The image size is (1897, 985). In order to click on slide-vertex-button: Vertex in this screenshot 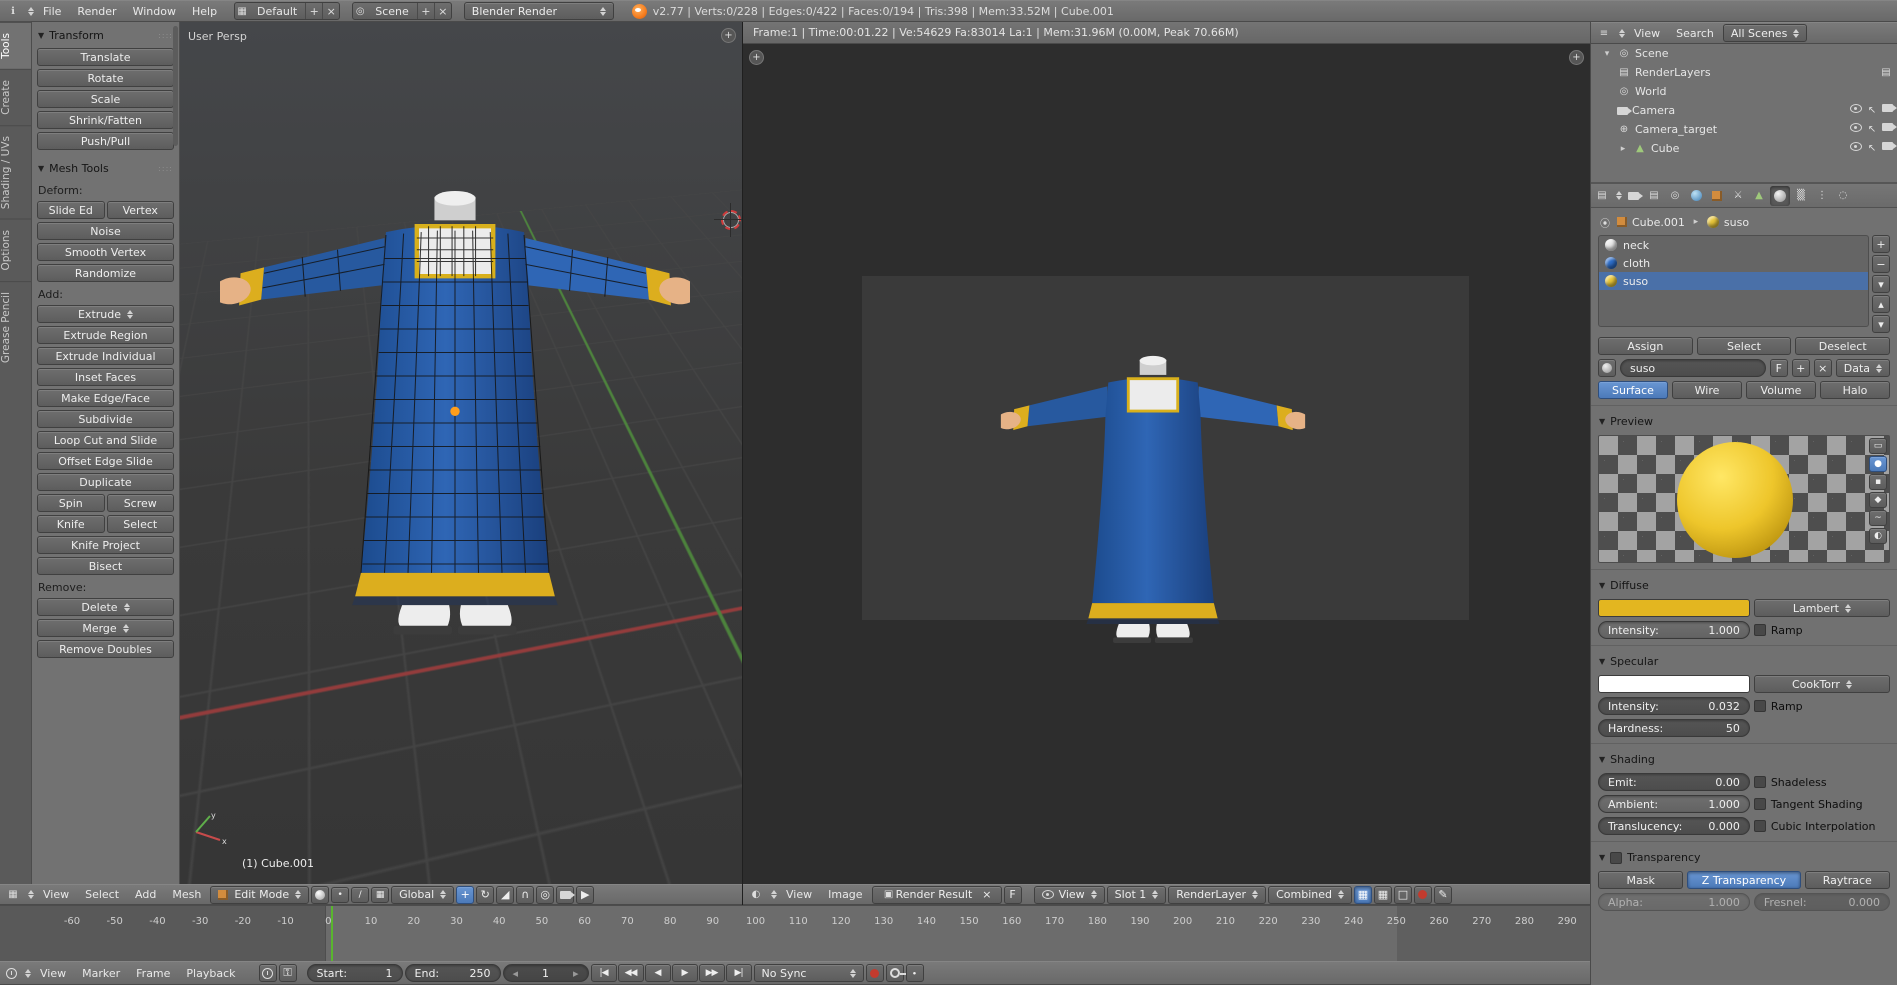, I will do `click(140, 210)`.